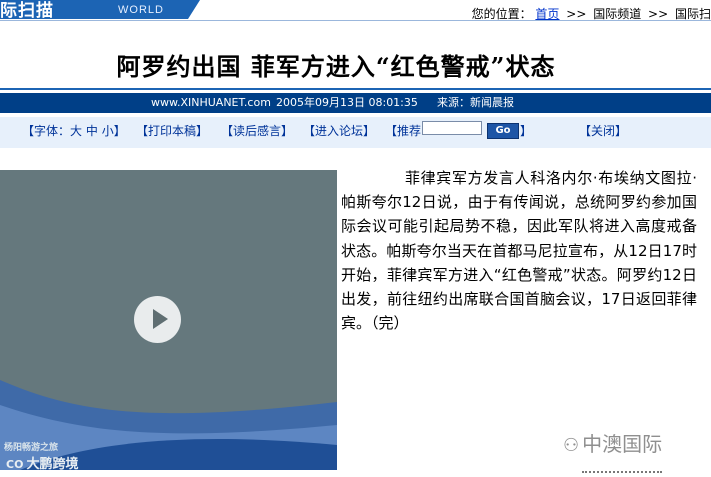 The width and height of the screenshot is (711, 477). I want to click on section-tab: 际扫描 WORLD, so click(100, 9).